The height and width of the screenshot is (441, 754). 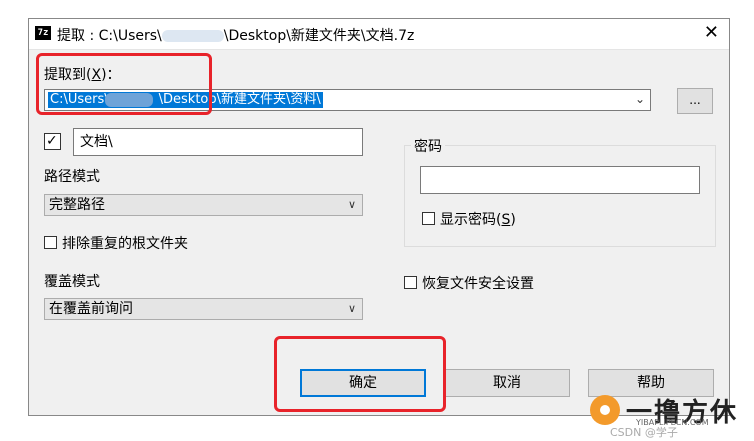 I want to click on window-title-head: 提取 : C:\Users\, so click(x=109, y=36).